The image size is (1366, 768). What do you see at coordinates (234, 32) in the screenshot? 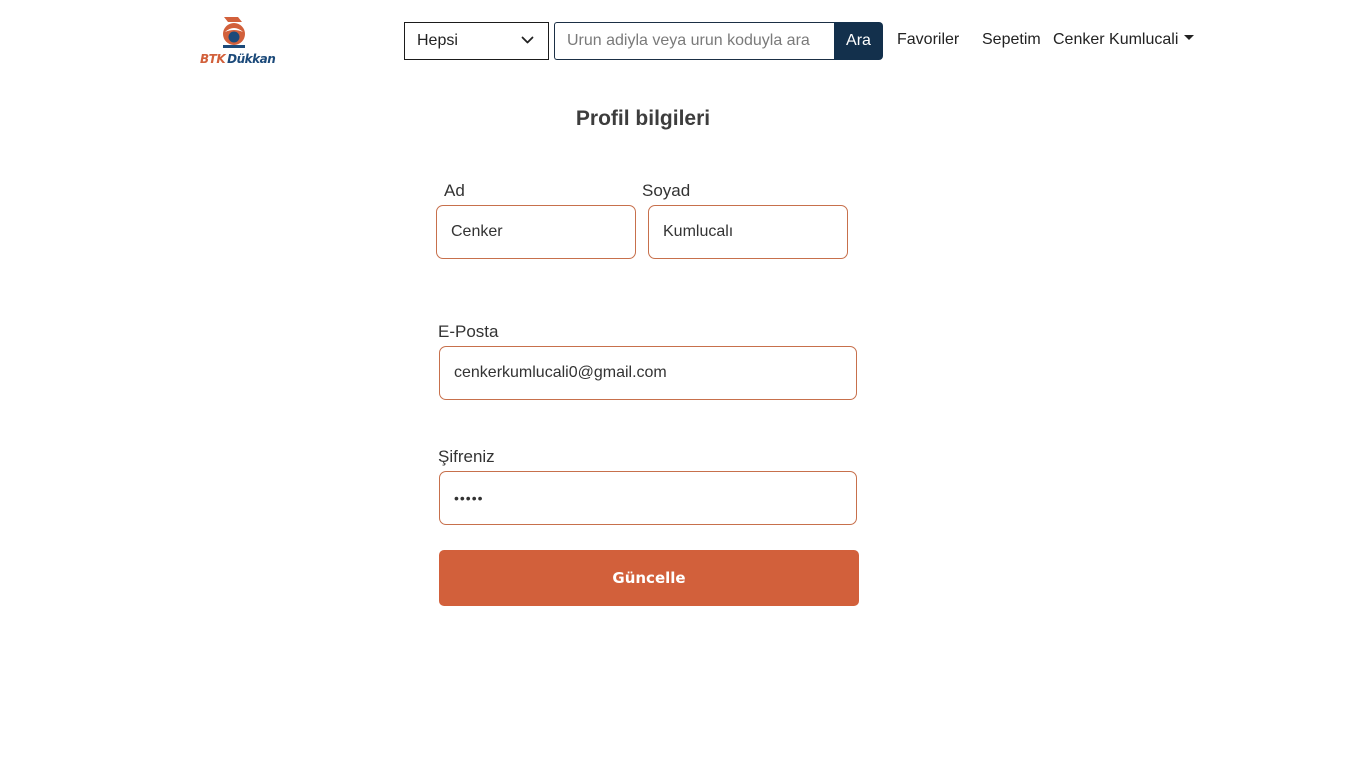
I see `logo-mark-icon` at bounding box center [234, 32].